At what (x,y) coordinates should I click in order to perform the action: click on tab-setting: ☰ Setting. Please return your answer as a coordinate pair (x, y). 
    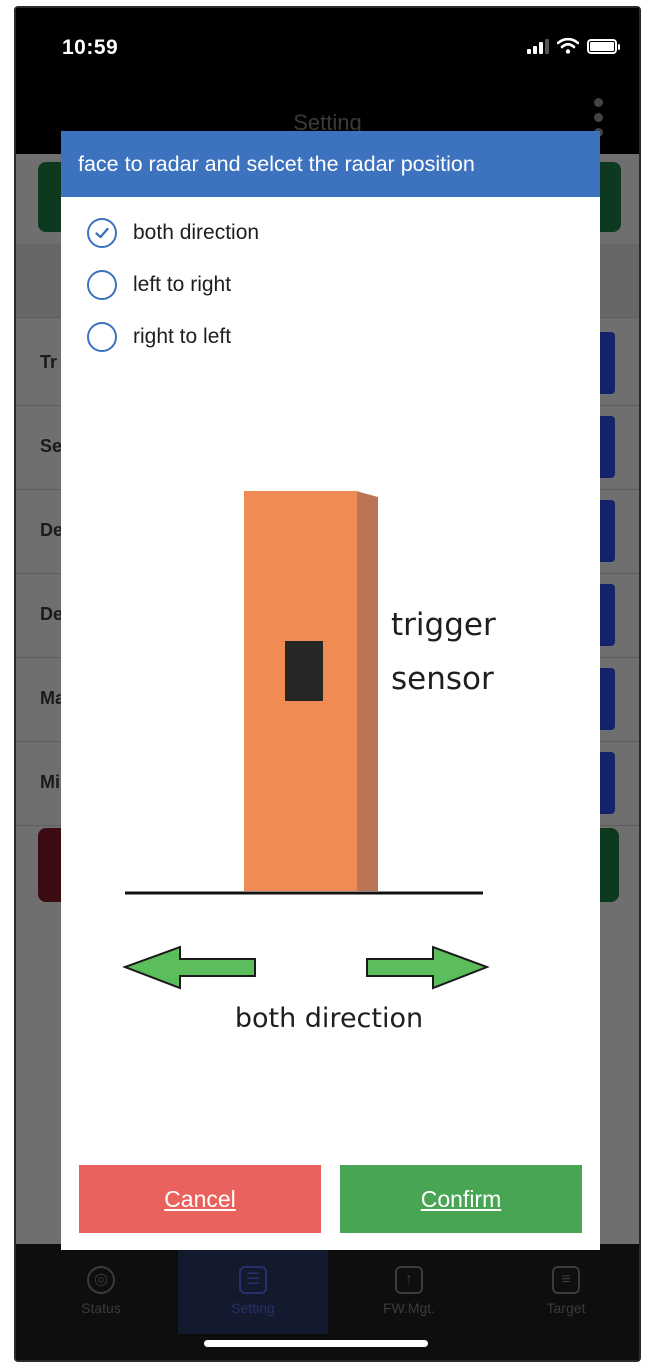
    Looking at the image, I should click on (253, 1289).